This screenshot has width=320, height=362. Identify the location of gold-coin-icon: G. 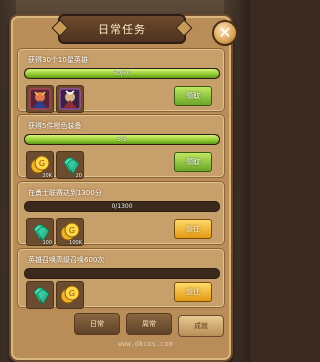
(70, 294).